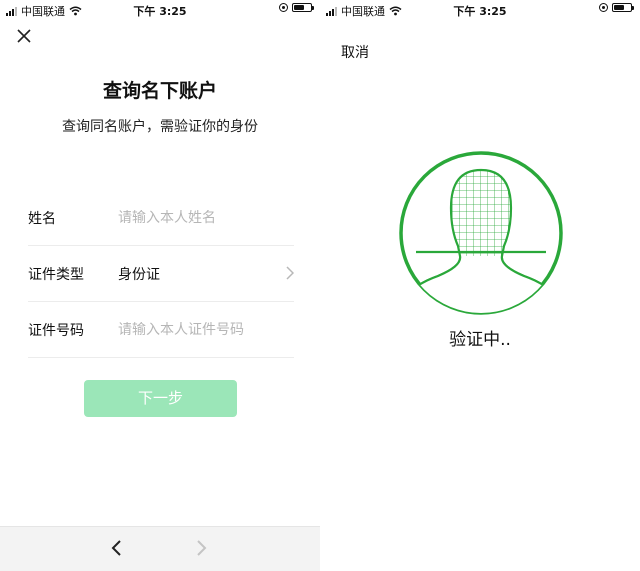 The image size is (640, 571). I want to click on name-label: 姓名, so click(42, 218).